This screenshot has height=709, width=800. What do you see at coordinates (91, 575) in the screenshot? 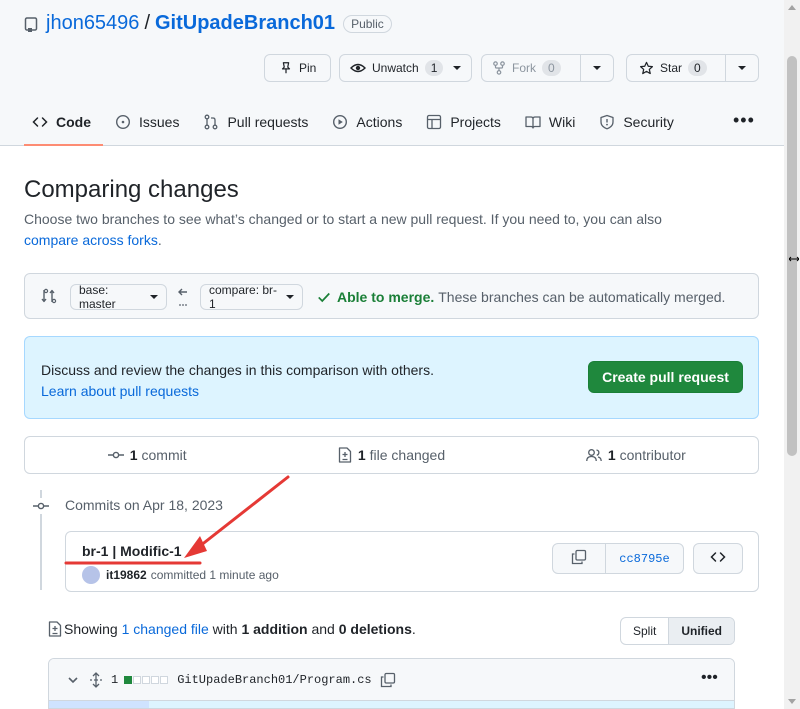
I see `avatar` at bounding box center [91, 575].